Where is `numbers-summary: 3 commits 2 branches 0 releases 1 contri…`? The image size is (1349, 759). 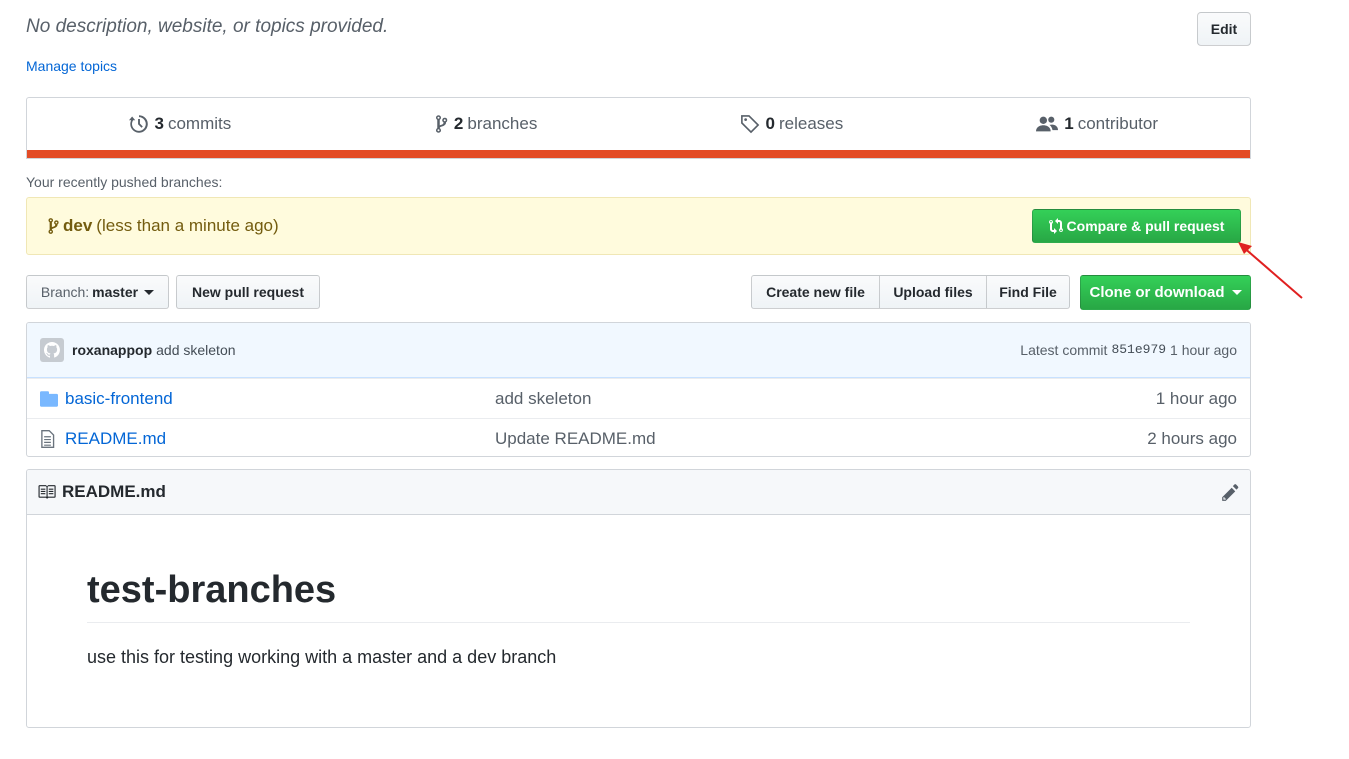
numbers-summary: 3 commits 2 branches 0 releases 1 contri… is located at coordinates (638, 128).